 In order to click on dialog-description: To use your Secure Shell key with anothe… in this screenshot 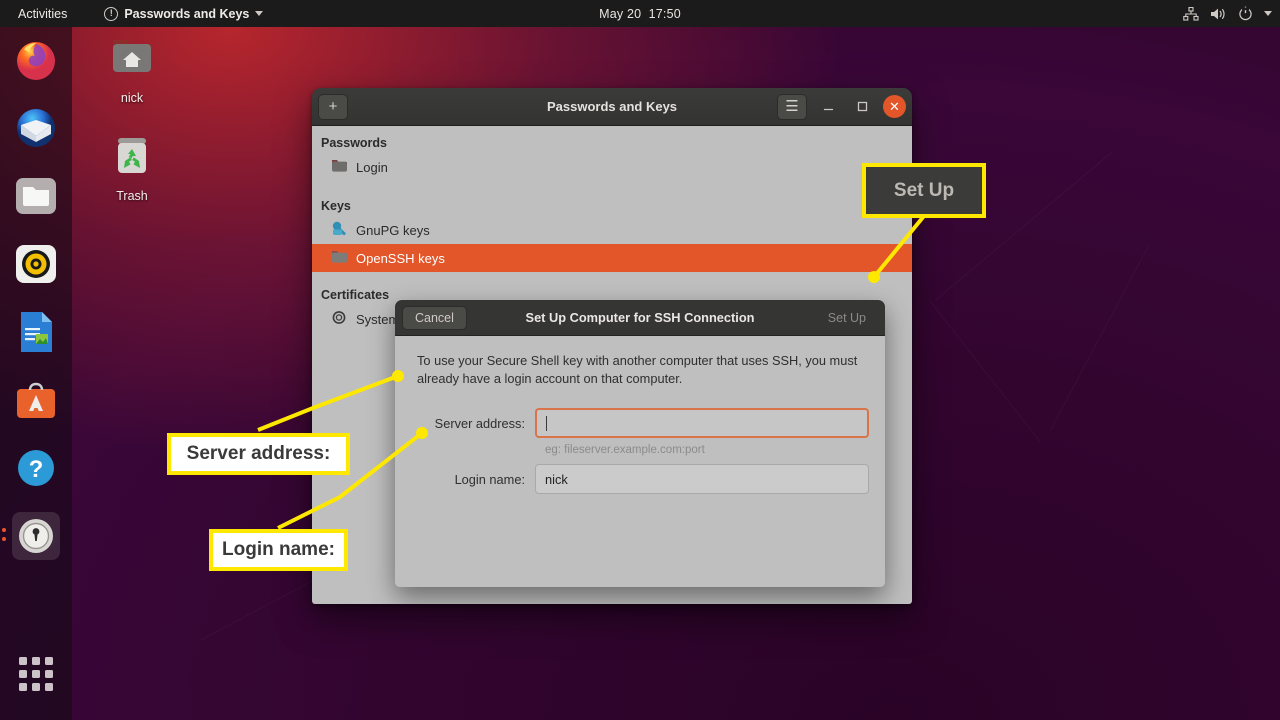, I will do `click(637, 370)`.